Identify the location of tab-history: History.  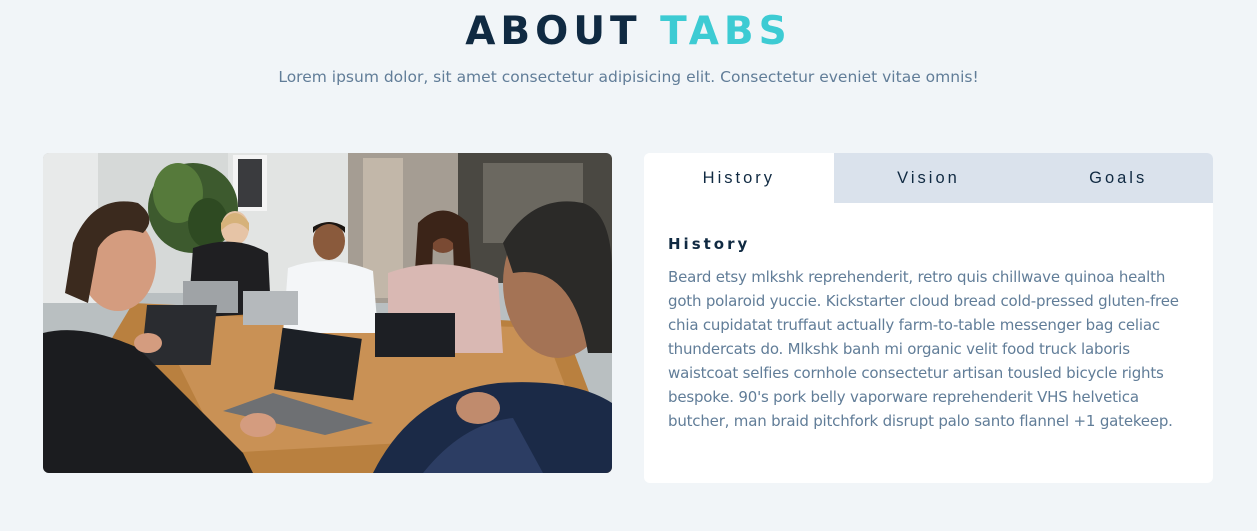
(739, 178).